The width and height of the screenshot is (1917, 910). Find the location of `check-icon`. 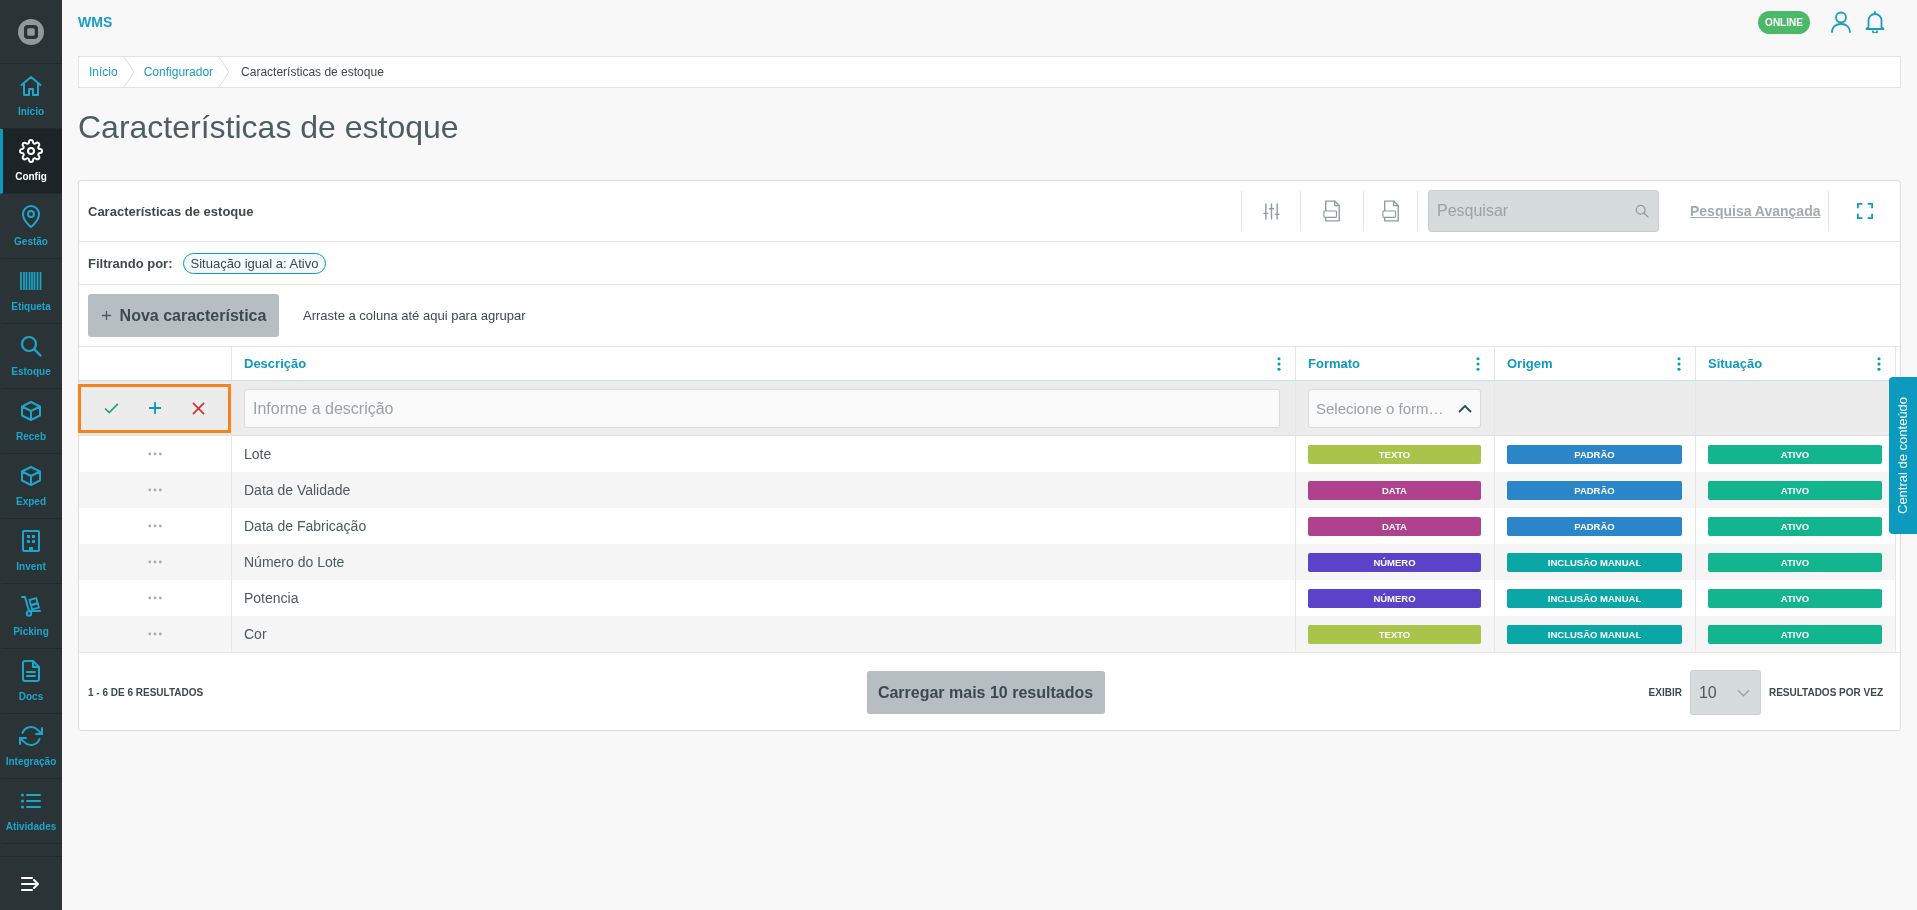

check-icon is located at coordinates (111, 408).